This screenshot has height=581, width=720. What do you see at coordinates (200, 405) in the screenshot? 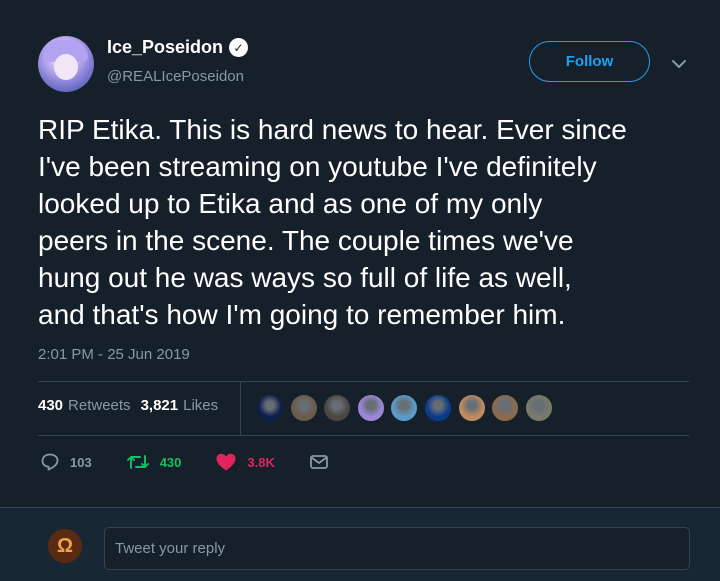
I see `likes-label: Likes` at bounding box center [200, 405].